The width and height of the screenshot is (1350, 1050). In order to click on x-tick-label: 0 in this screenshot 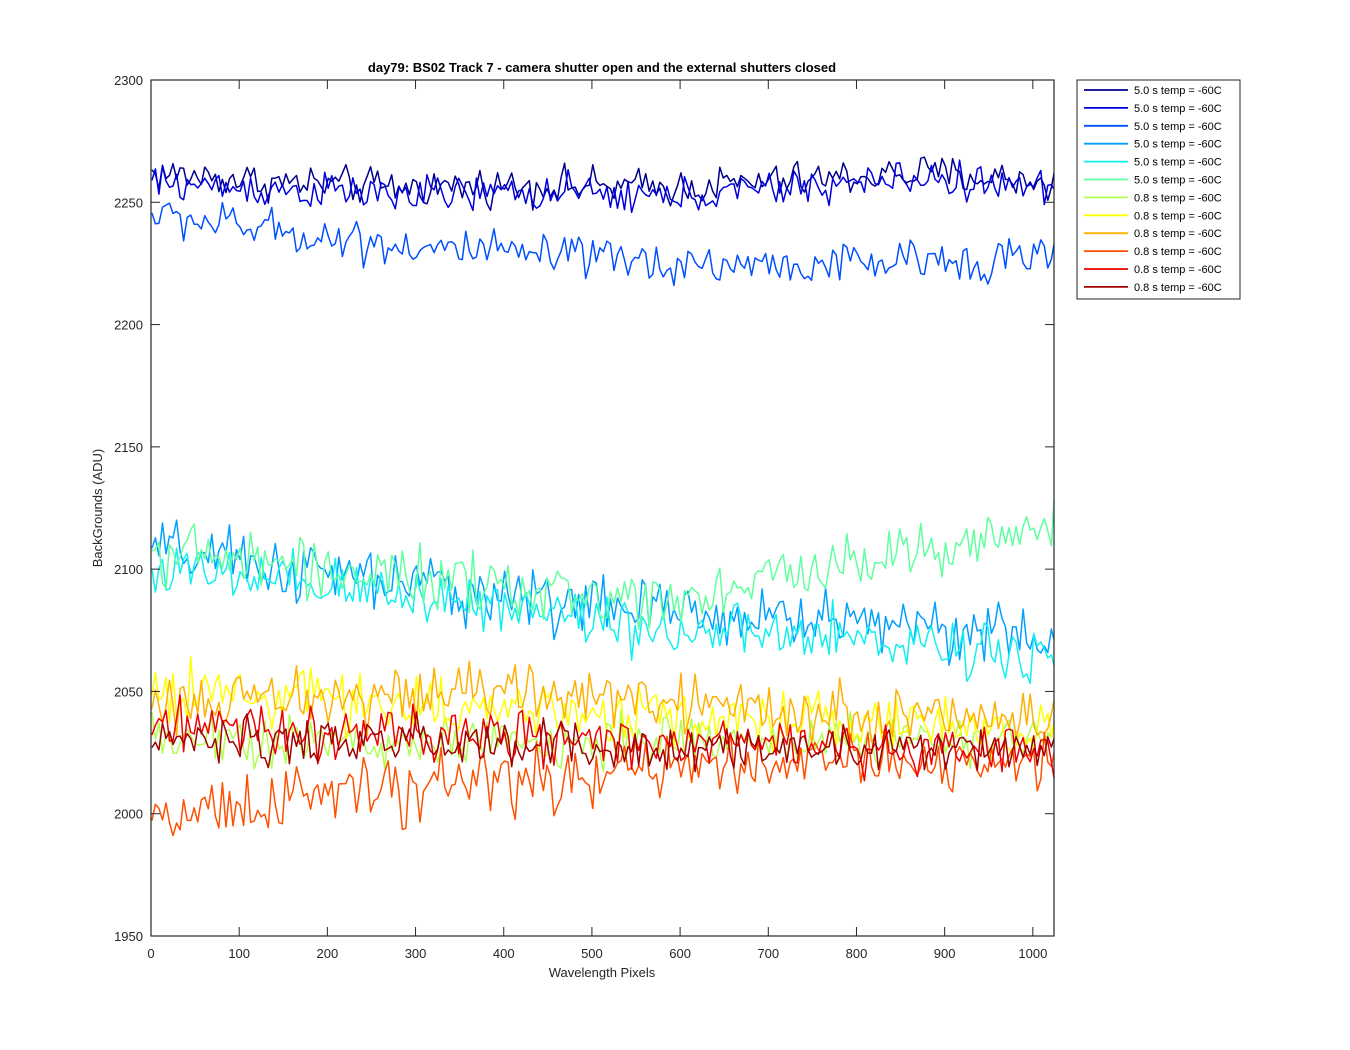, I will do `click(150, 953)`.